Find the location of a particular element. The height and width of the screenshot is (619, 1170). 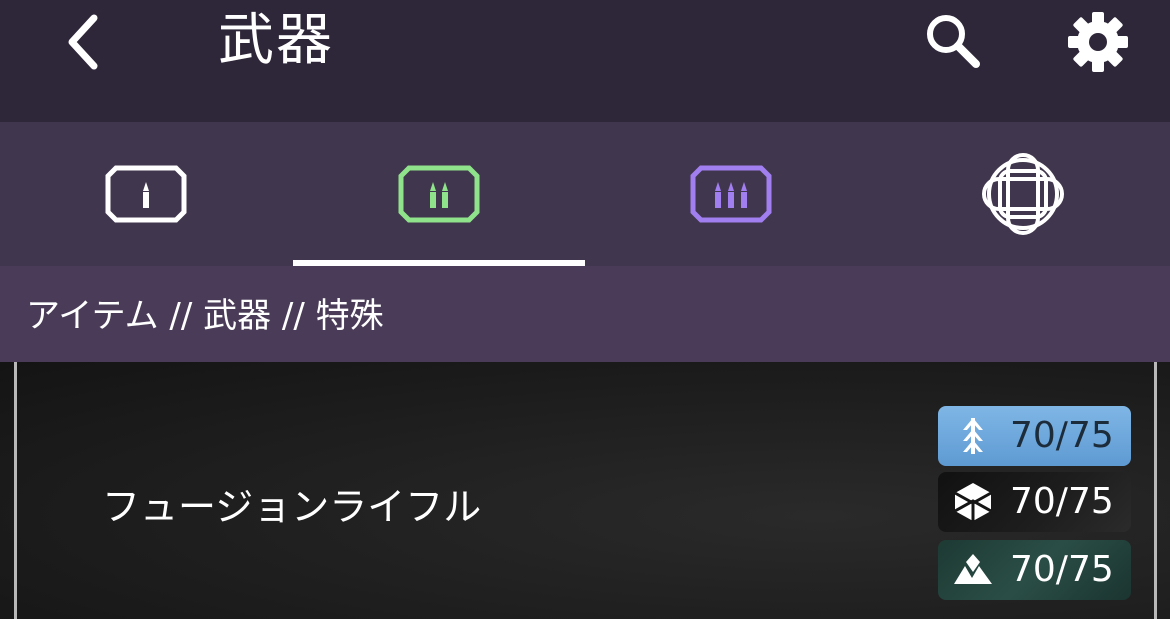

chevron-left-icon is located at coordinates (83, 42).